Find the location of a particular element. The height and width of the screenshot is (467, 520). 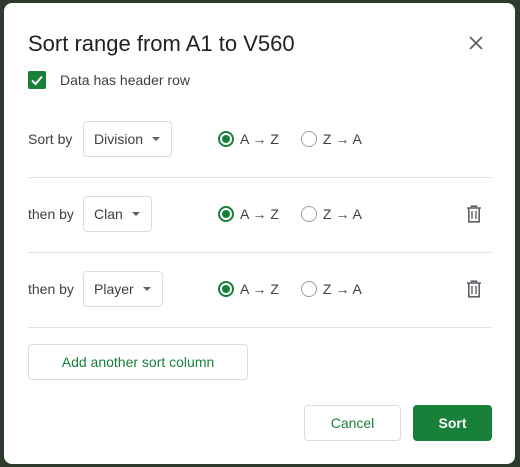

sort-column-dropdown: Clan is located at coordinates (117, 214).